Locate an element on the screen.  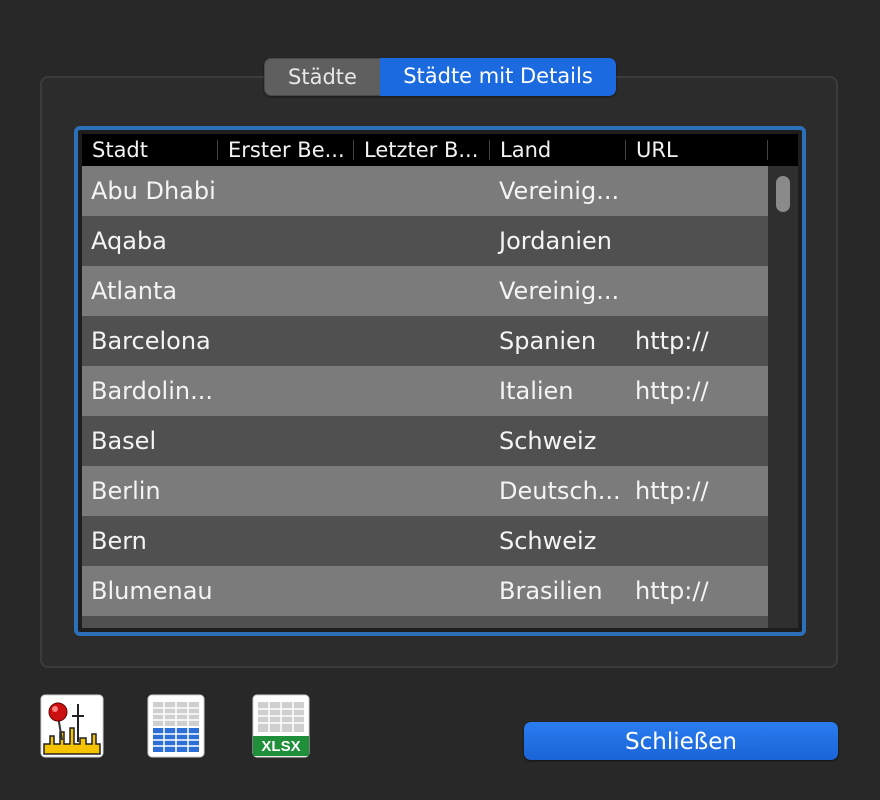
table-row: Bern Schweiz is located at coordinates (425, 541).